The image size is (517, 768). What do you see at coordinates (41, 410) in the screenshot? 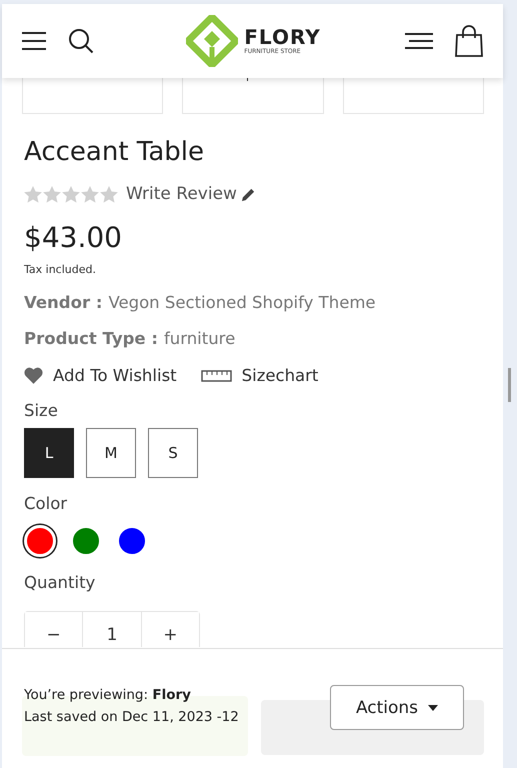
I see `size-label: Size` at bounding box center [41, 410].